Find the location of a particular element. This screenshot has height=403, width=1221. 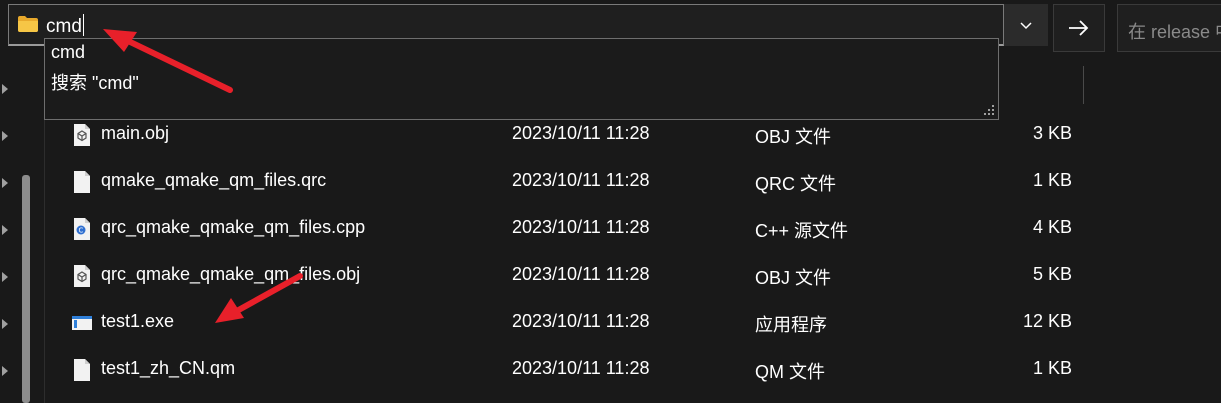

navigation-pane is located at coordinates (7, 234).